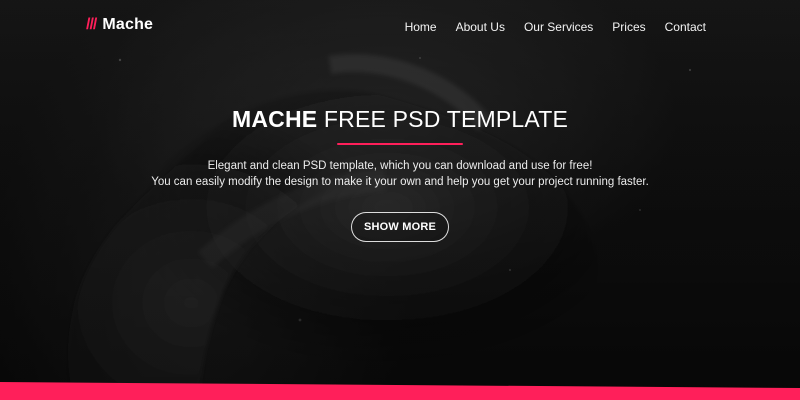 The height and width of the screenshot is (400, 800). What do you see at coordinates (128, 24) in the screenshot?
I see `brand-name: Mache` at bounding box center [128, 24].